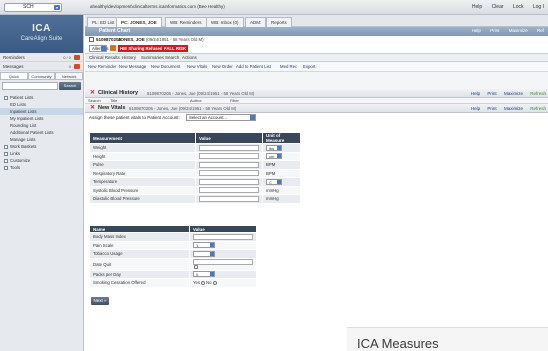  I want to click on tree-item-tools: Tools, so click(41, 167).